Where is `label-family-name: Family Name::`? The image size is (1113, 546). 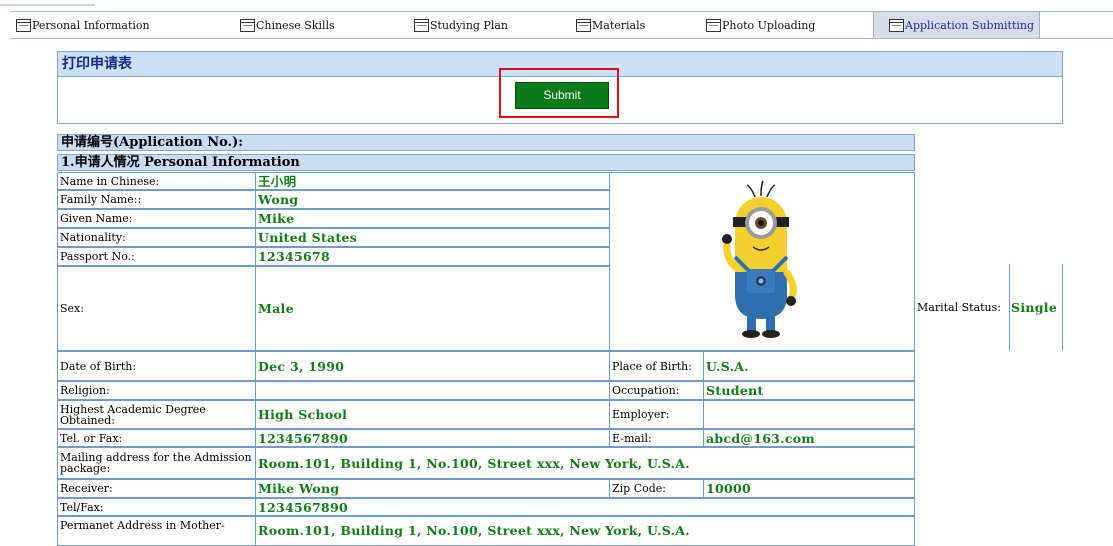
label-family-name: Family Name:: is located at coordinates (156, 199).